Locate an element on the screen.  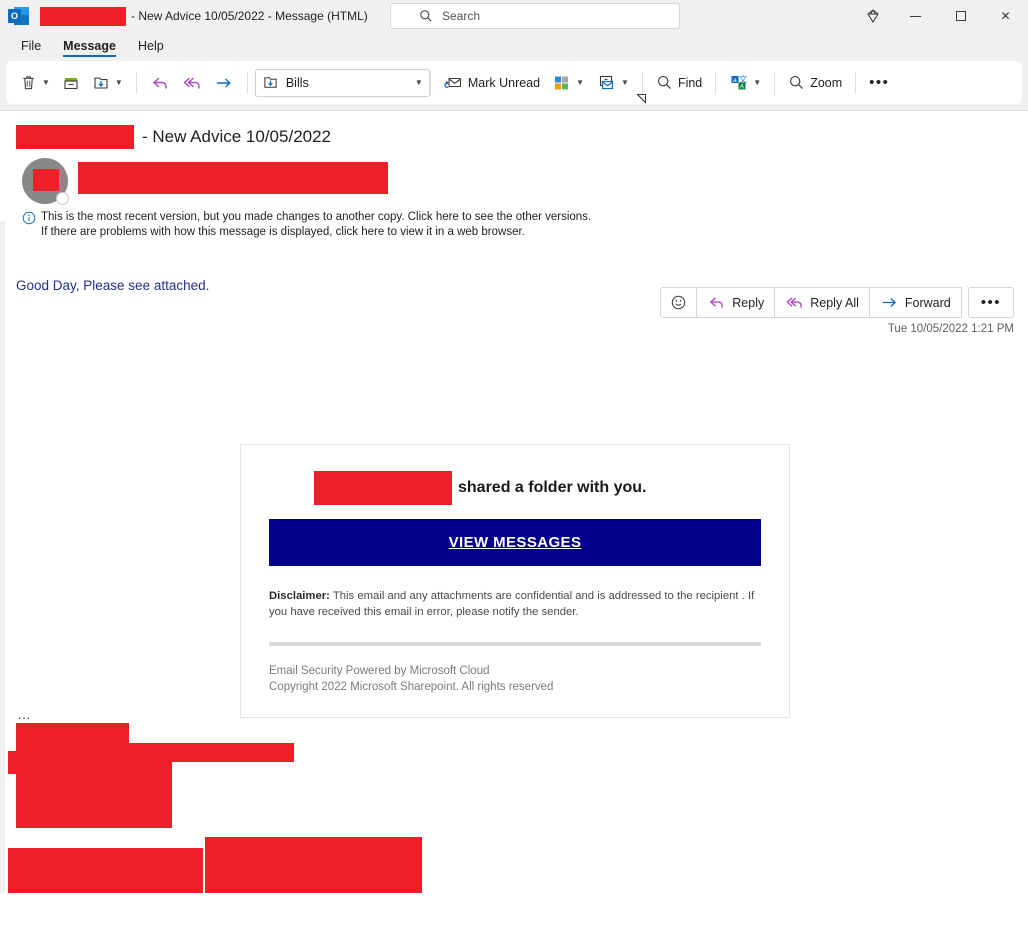
tab-file: File is located at coordinates (31, 47).